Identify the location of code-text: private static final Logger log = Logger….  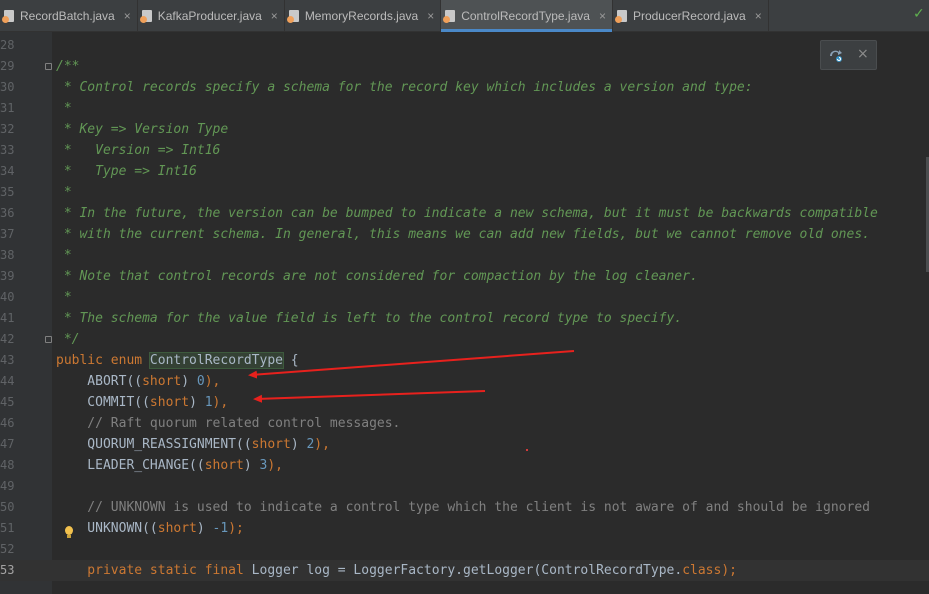
(396, 570).